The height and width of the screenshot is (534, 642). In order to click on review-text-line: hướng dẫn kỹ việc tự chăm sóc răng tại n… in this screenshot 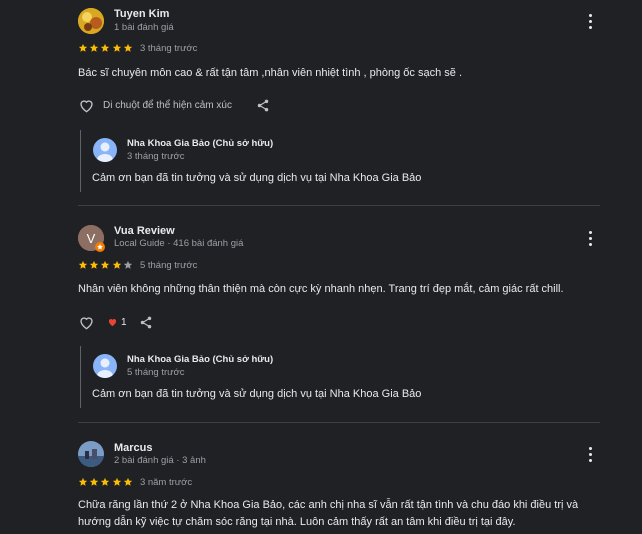, I will do `click(297, 521)`.